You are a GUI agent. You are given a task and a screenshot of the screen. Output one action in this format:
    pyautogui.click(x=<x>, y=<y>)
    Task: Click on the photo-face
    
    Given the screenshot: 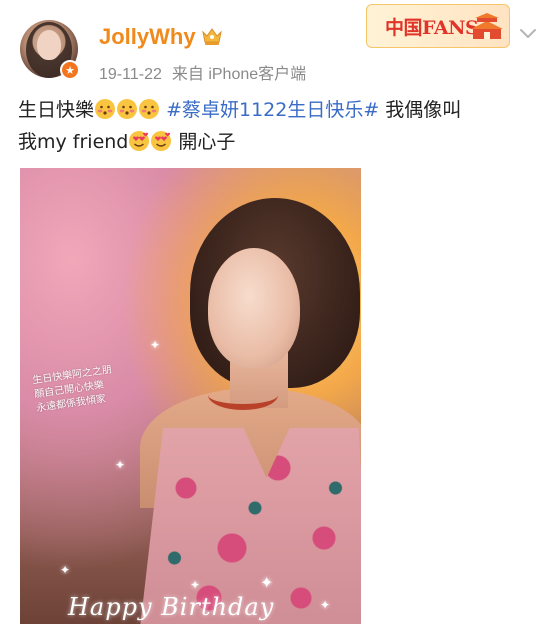 What is the action you would take?
    pyautogui.click(x=254, y=308)
    